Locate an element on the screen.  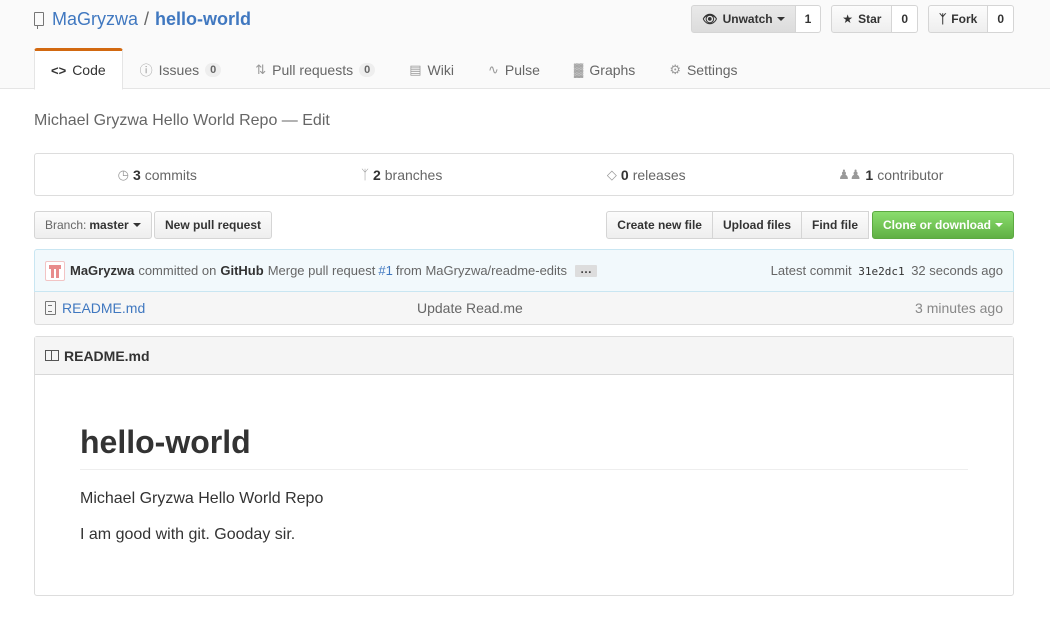
repo-description: Michael Gryzwa Hello World Repo — Edit is located at coordinates (182, 121).